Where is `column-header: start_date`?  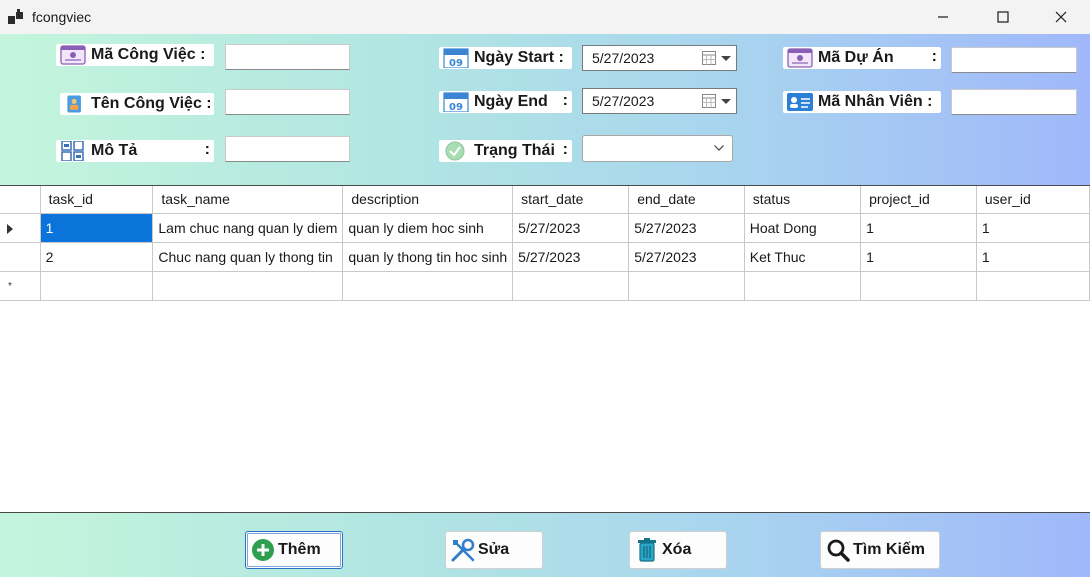
column-header: start_date is located at coordinates (571, 200).